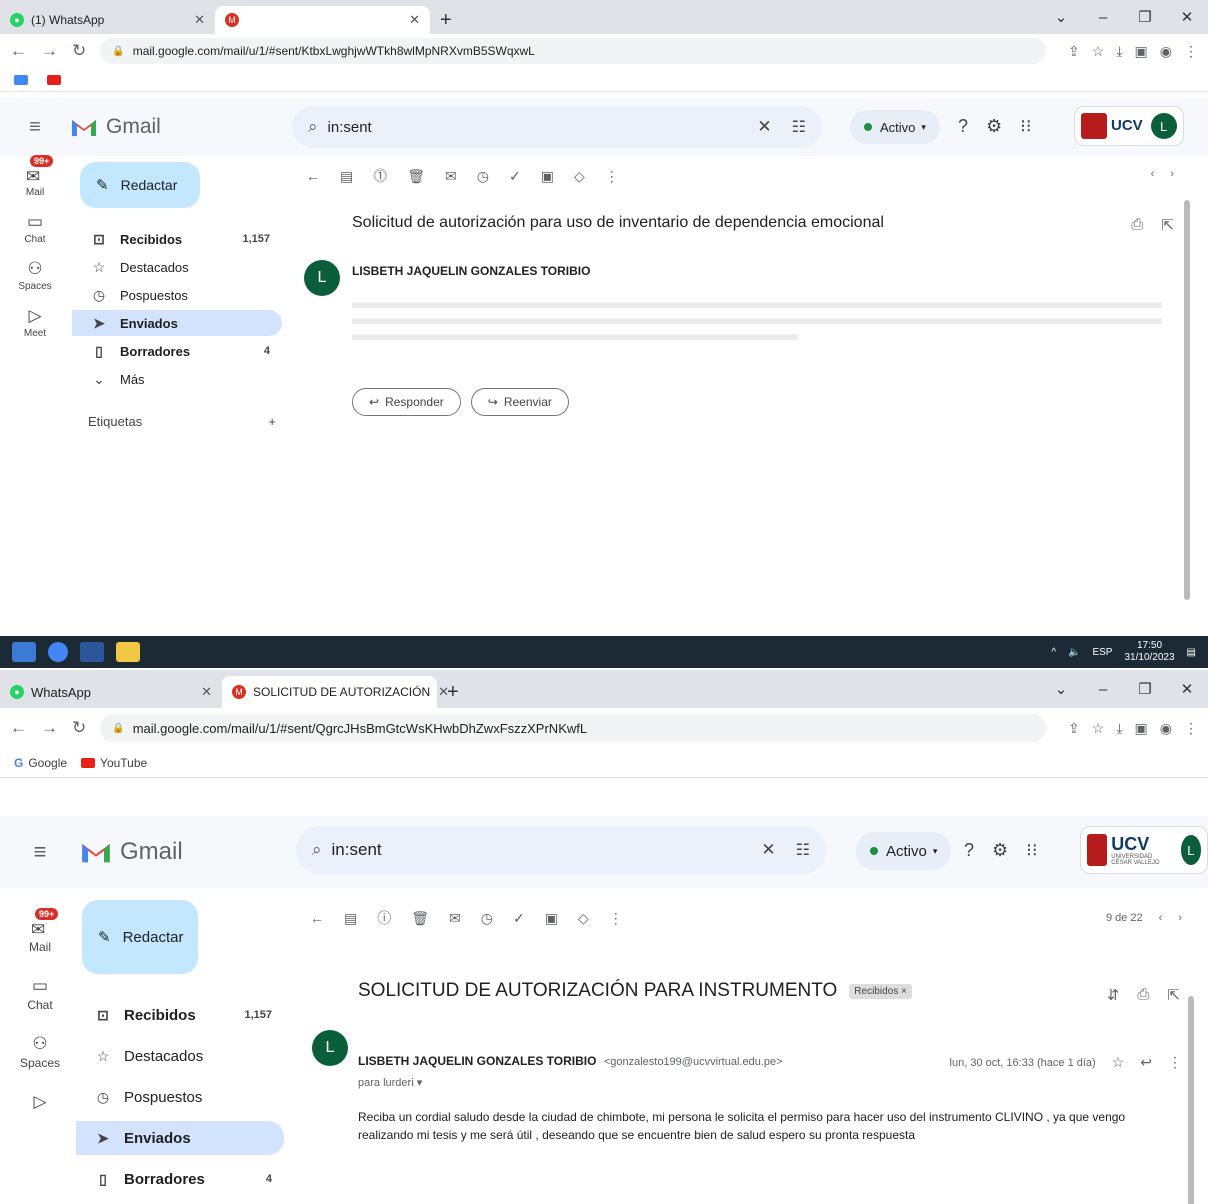  What do you see at coordinates (1191, 652) in the screenshot?
I see `notifications-icon: ▤` at bounding box center [1191, 652].